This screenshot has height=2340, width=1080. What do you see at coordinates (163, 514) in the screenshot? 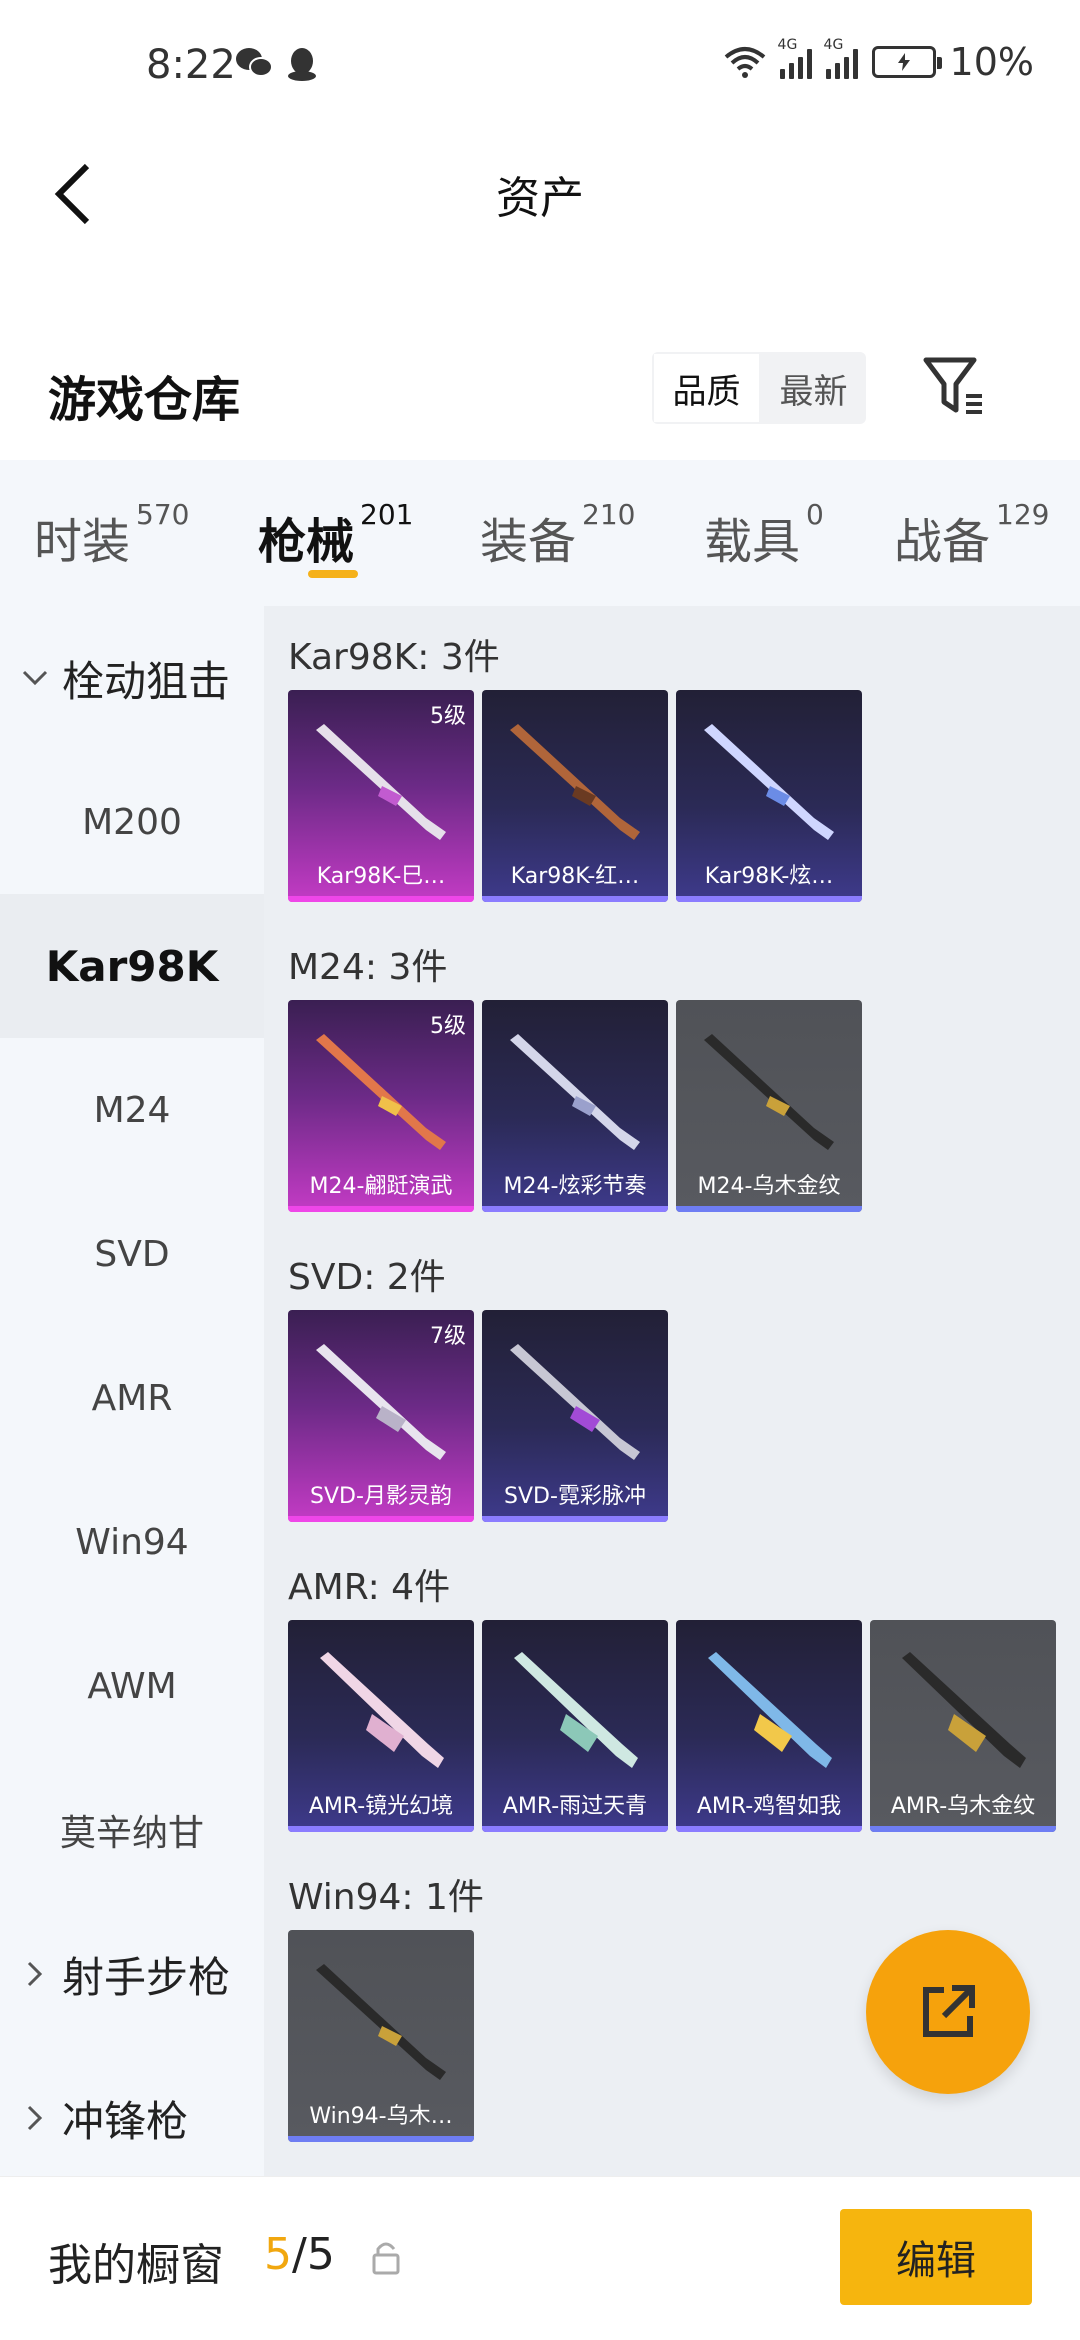
I see `tab-count: 570` at bounding box center [163, 514].